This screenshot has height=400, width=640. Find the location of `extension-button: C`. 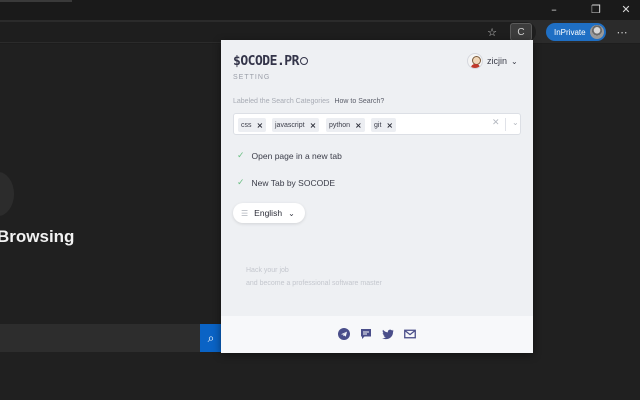

extension-button: C is located at coordinates (521, 32).